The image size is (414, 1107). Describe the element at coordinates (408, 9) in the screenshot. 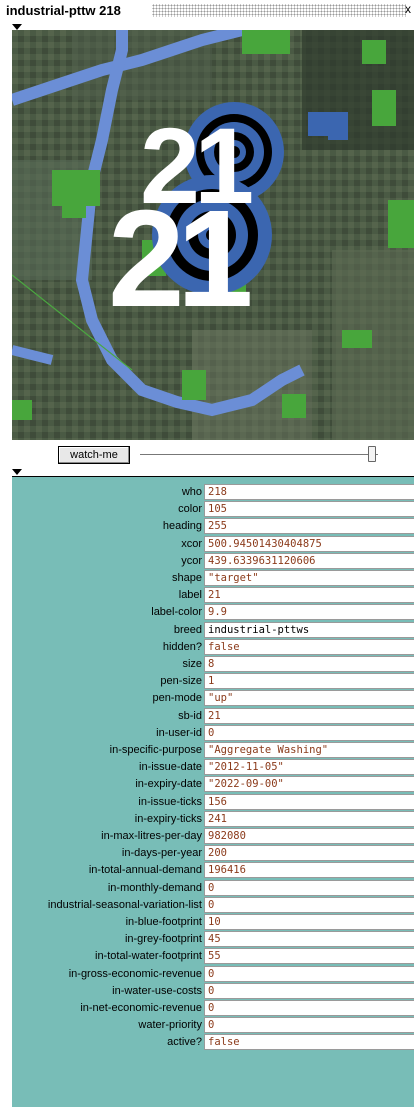

I see `close-icon: x` at that location.